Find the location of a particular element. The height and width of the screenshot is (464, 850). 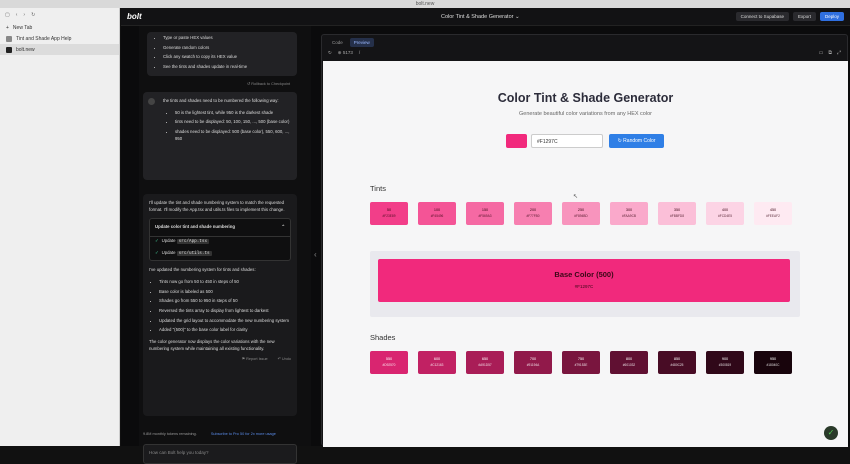

random-color-button: ↻ Random Color is located at coordinates (636, 141).